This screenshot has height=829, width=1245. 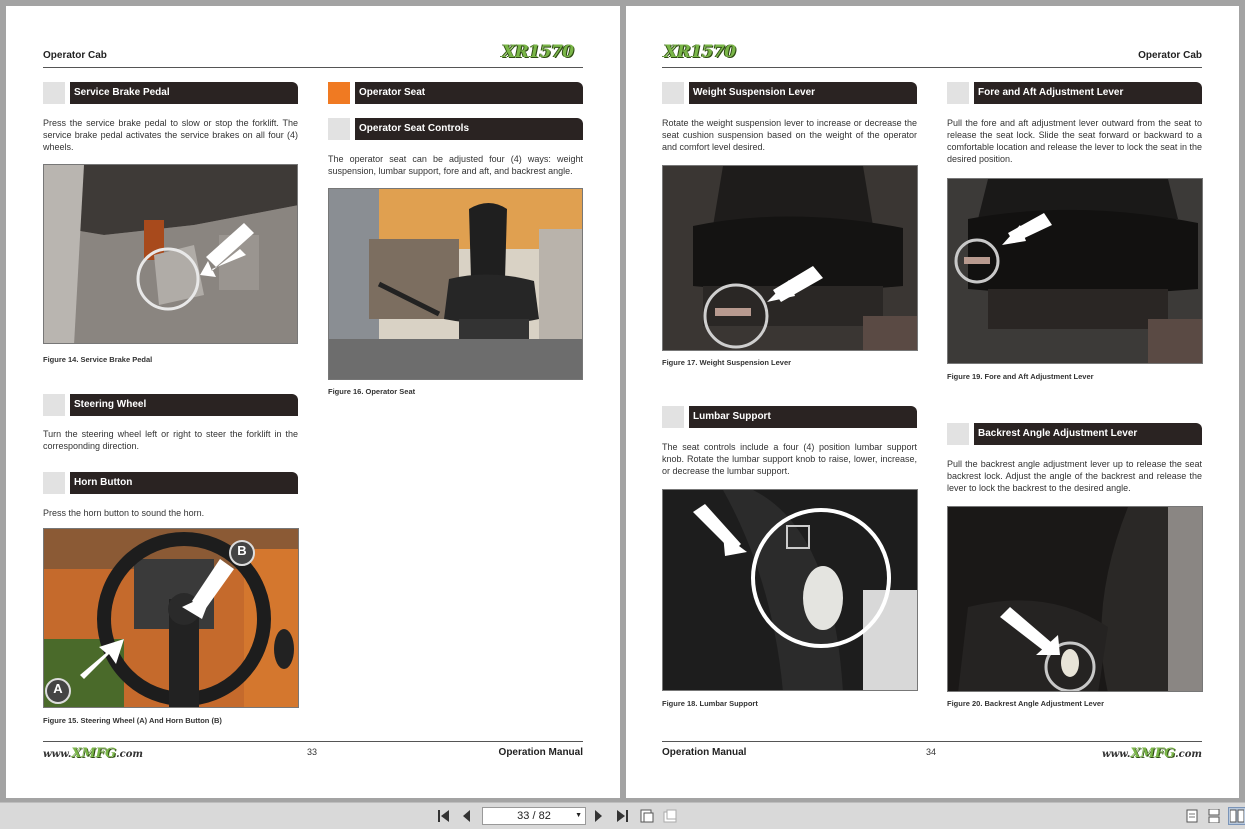 I want to click on prev-page-icon, so click(x=466, y=816).